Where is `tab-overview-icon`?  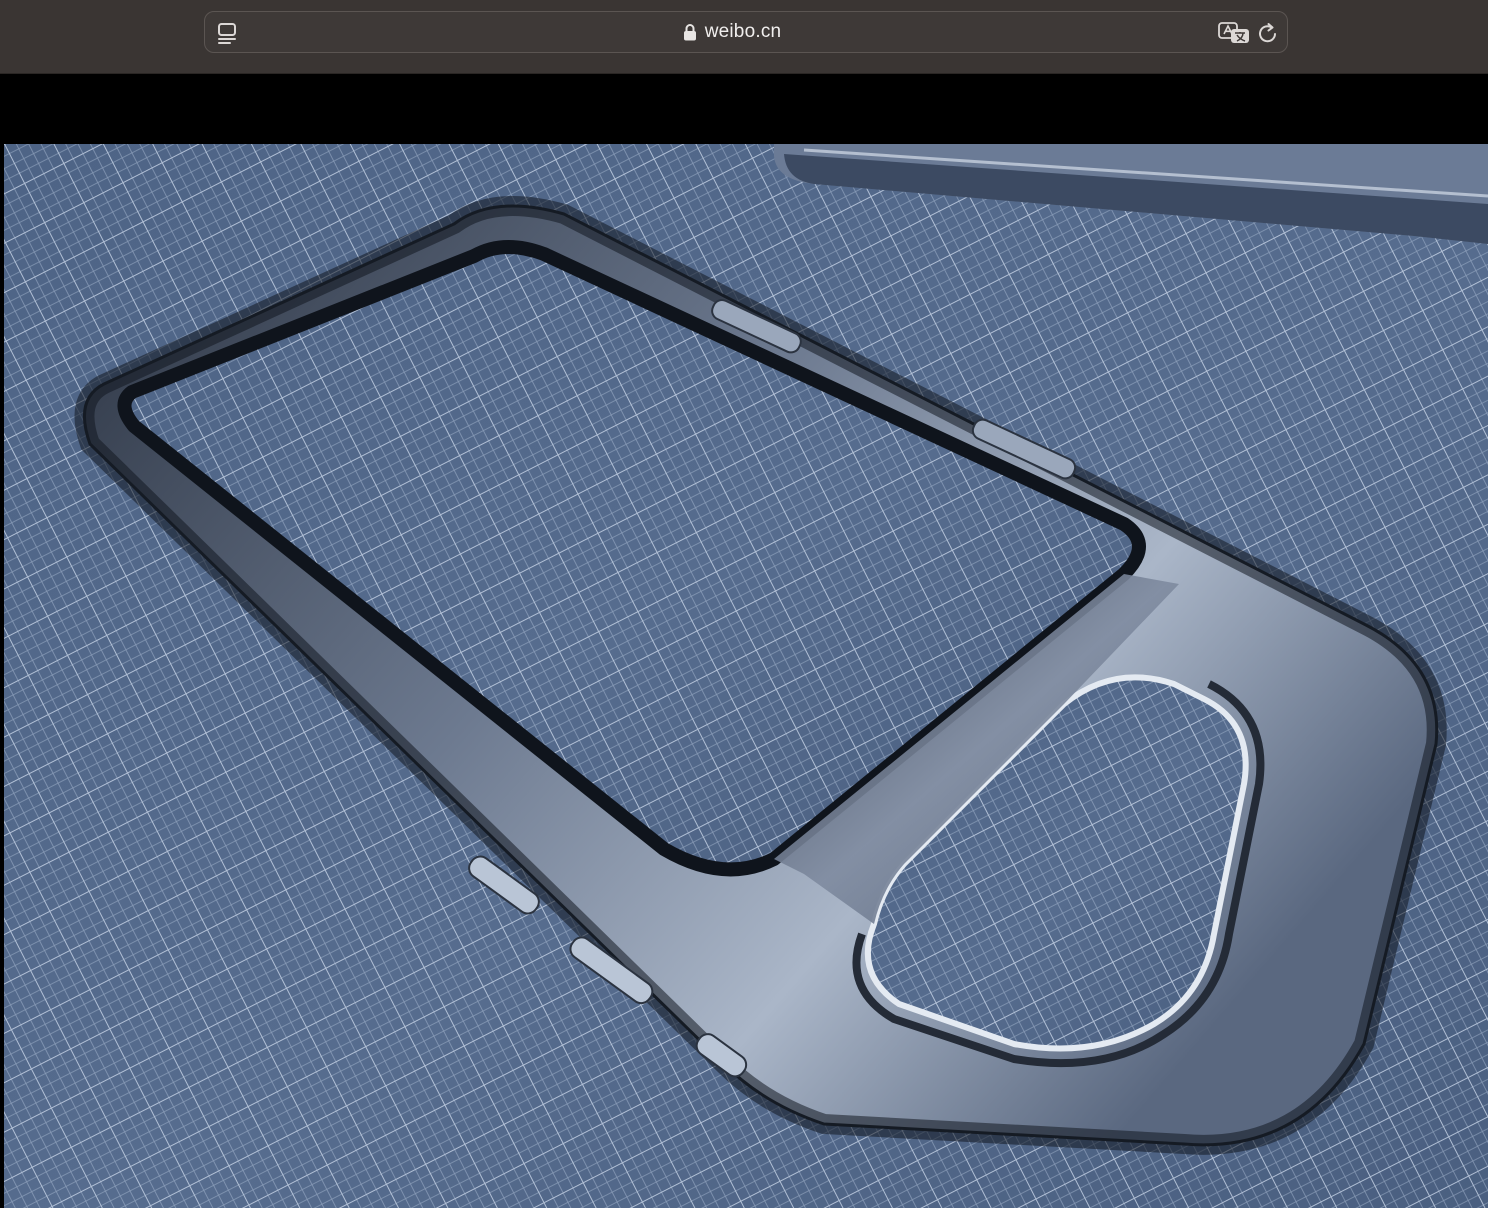 tab-overview-icon is located at coordinates (227, 33).